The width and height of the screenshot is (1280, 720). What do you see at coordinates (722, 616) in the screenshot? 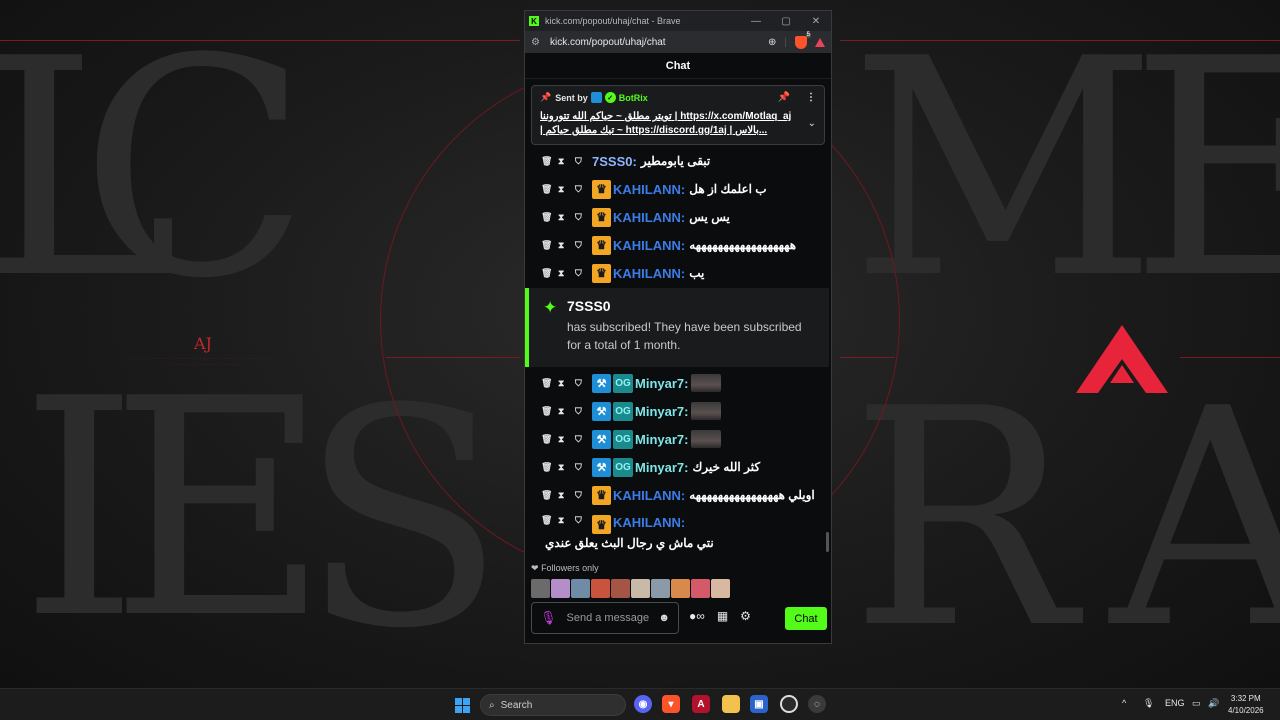
I see `store-icon: ▦` at bounding box center [722, 616].